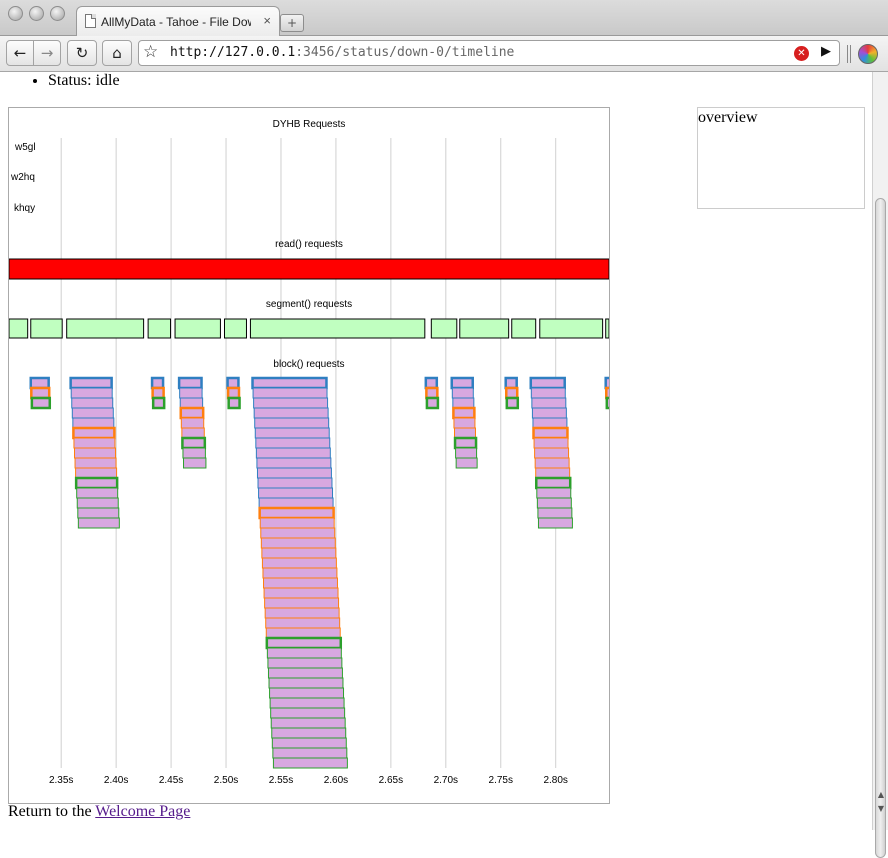 Image resolution: width=888 pixels, height=858 pixels. I want to click on server-label: w5gl, so click(25, 147).